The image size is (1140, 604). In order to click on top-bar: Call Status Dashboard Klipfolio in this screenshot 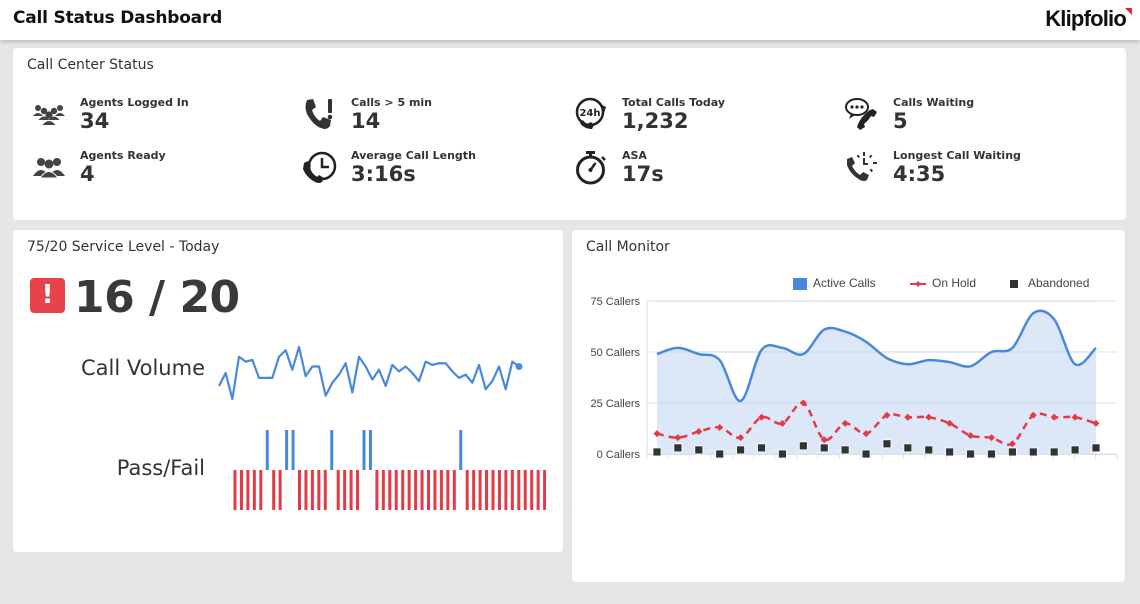, I will do `click(570, 20)`.